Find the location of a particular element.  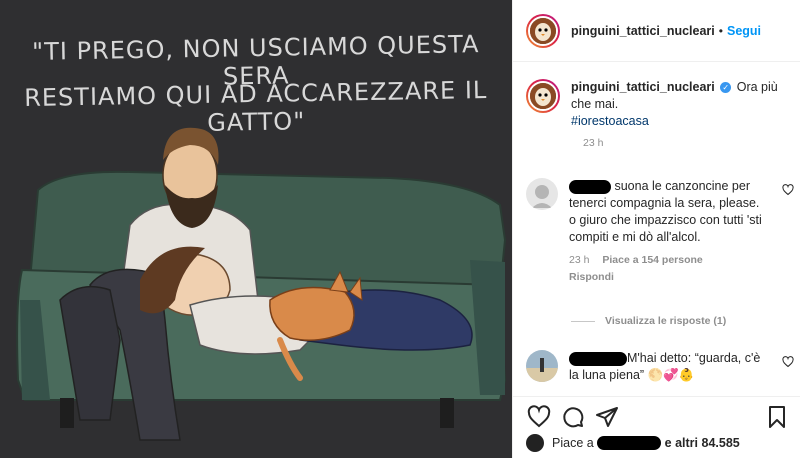

author-username: pinguini_tattici_nucleari is located at coordinates (643, 31).